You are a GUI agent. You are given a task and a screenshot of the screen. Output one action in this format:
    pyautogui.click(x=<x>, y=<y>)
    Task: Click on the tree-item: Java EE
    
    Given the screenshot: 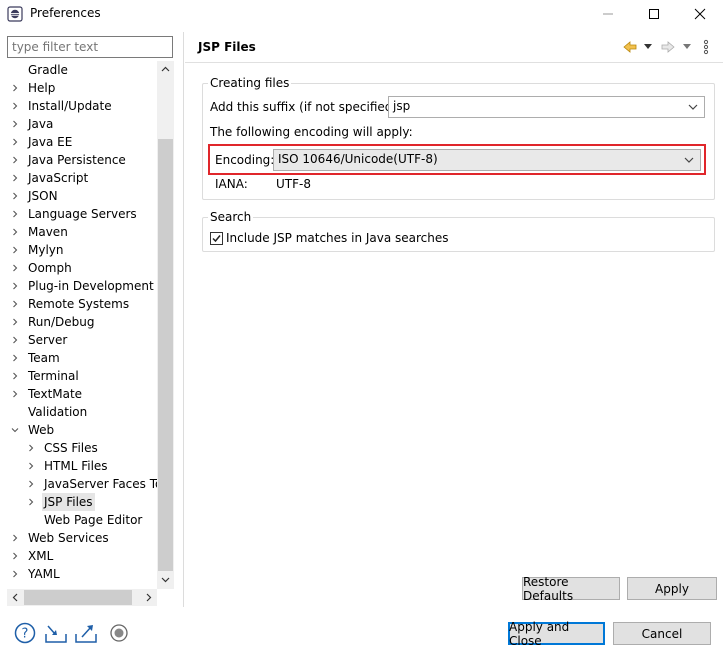 What is the action you would take?
    pyautogui.click(x=86, y=142)
    